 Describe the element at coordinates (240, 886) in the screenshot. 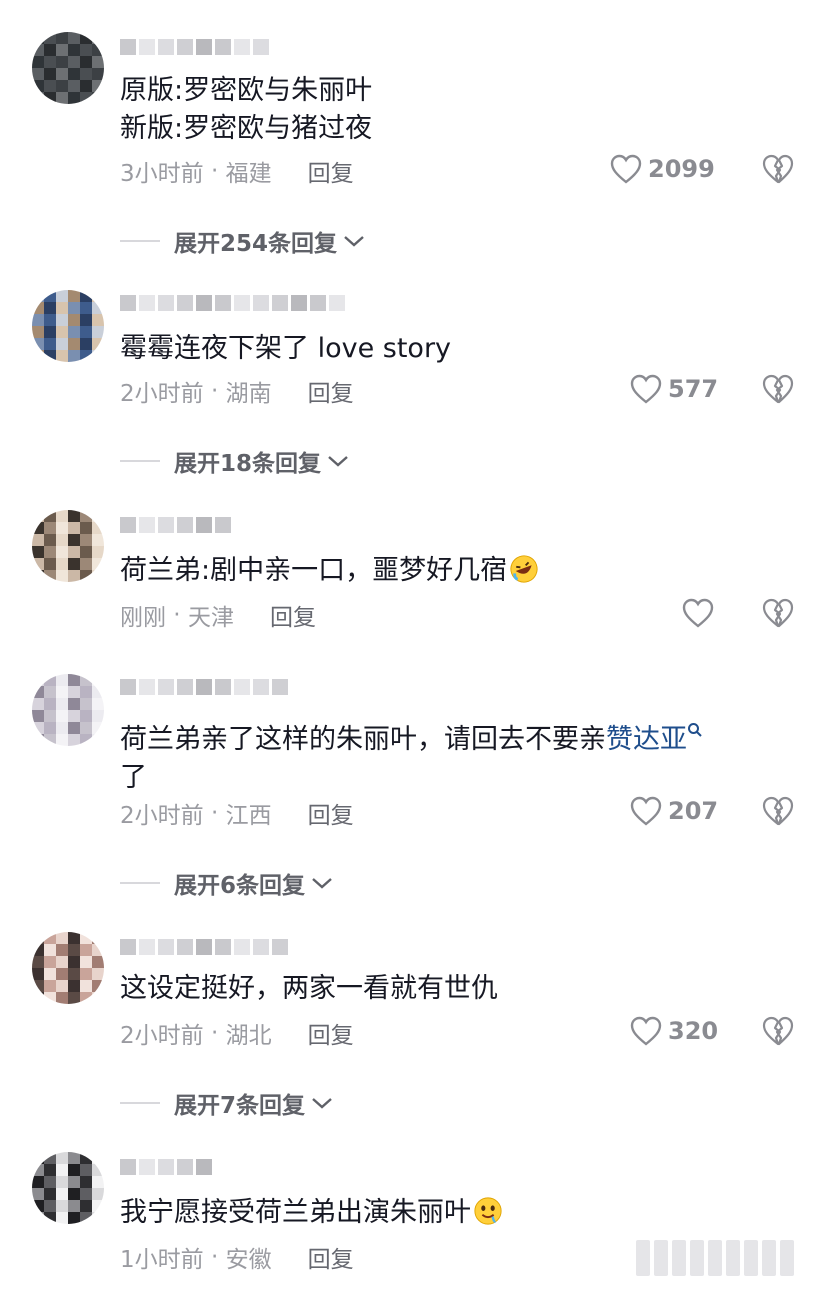

I see `expand-replies-label: 展开6条回复` at that location.